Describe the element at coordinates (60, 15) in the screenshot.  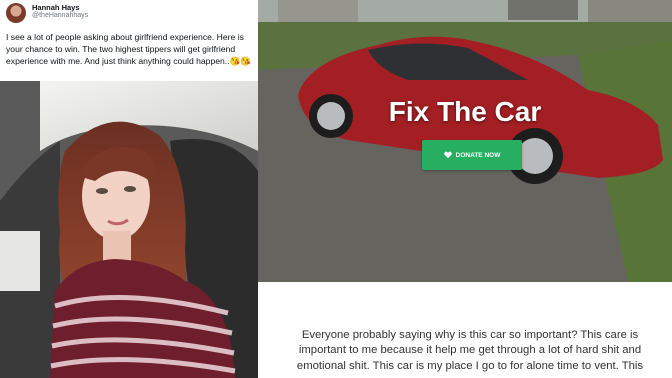
I see `author-handle: @theHannahhays` at that location.